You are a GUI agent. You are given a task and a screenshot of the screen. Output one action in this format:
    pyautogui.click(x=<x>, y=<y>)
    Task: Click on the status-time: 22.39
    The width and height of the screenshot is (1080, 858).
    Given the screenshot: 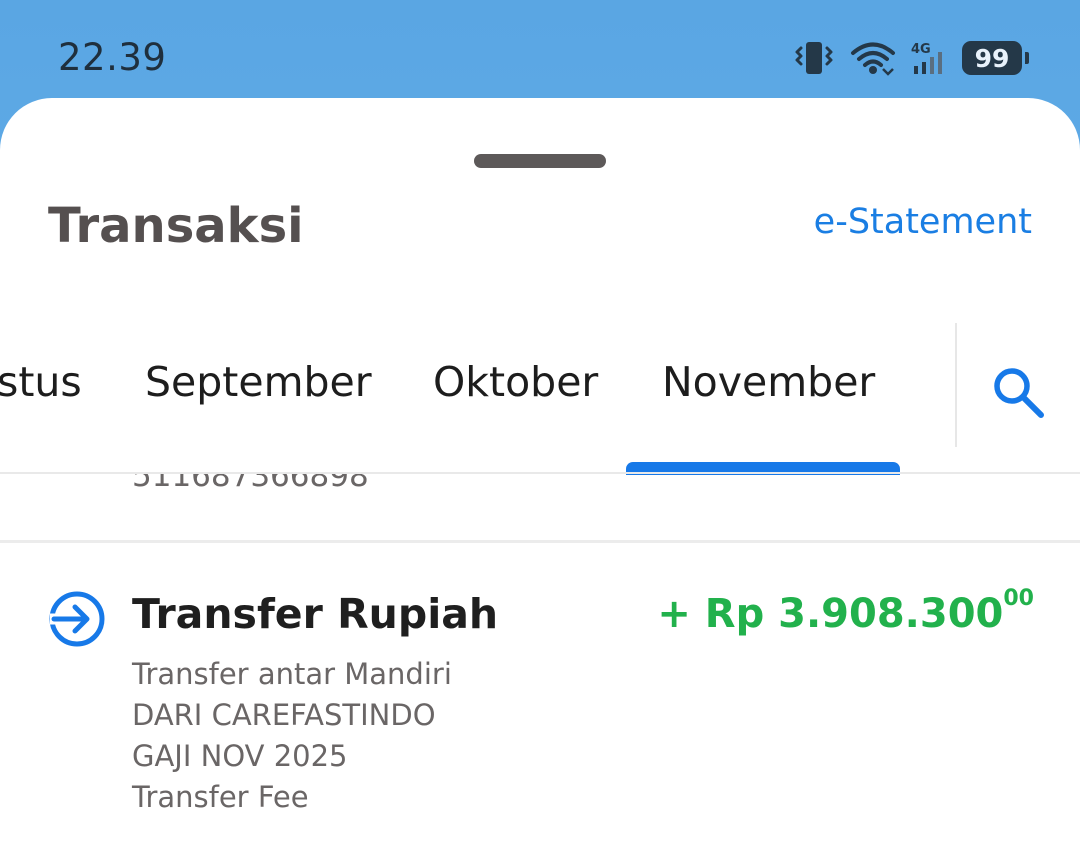 What is the action you would take?
    pyautogui.click(x=112, y=57)
    